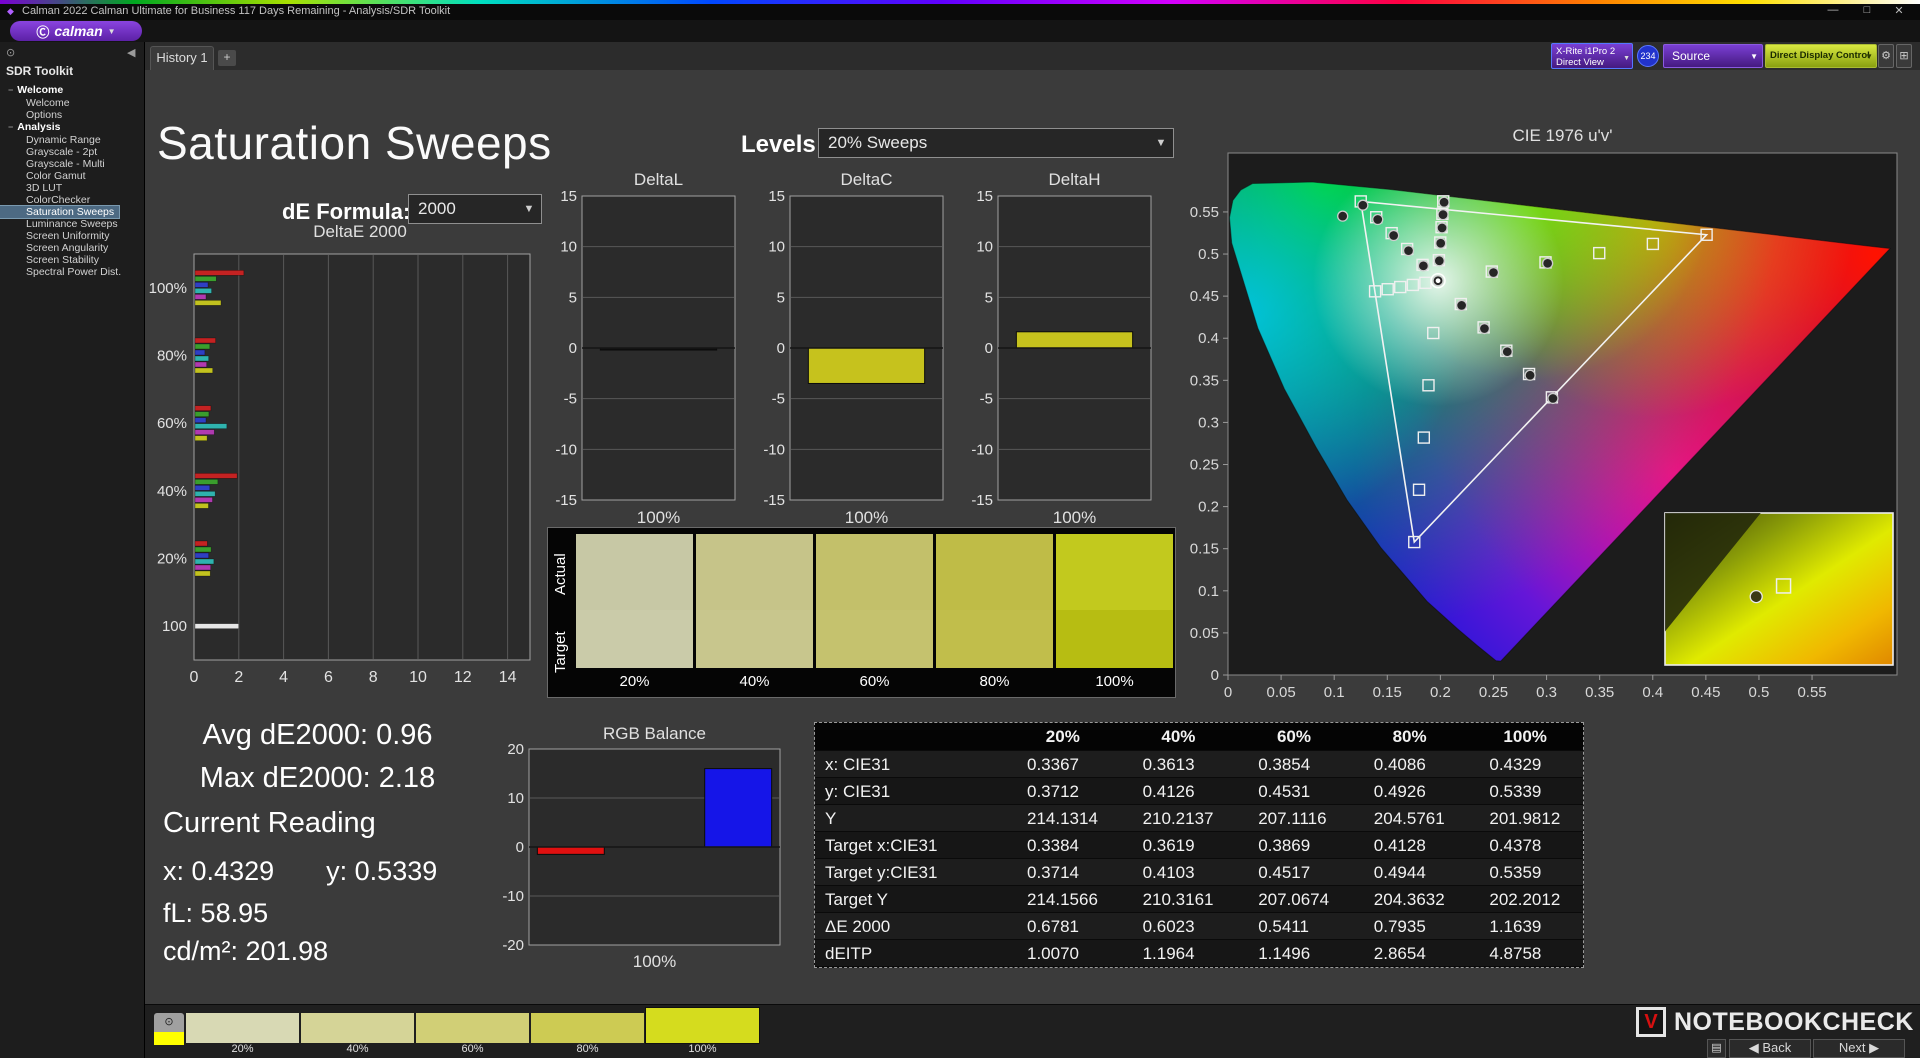 Image resolution: width=1920 pixels, height=1058 pixels. Describe the element at coordinates (172, 423) in the screenshot. I see `svg-text: 60%` at that location.